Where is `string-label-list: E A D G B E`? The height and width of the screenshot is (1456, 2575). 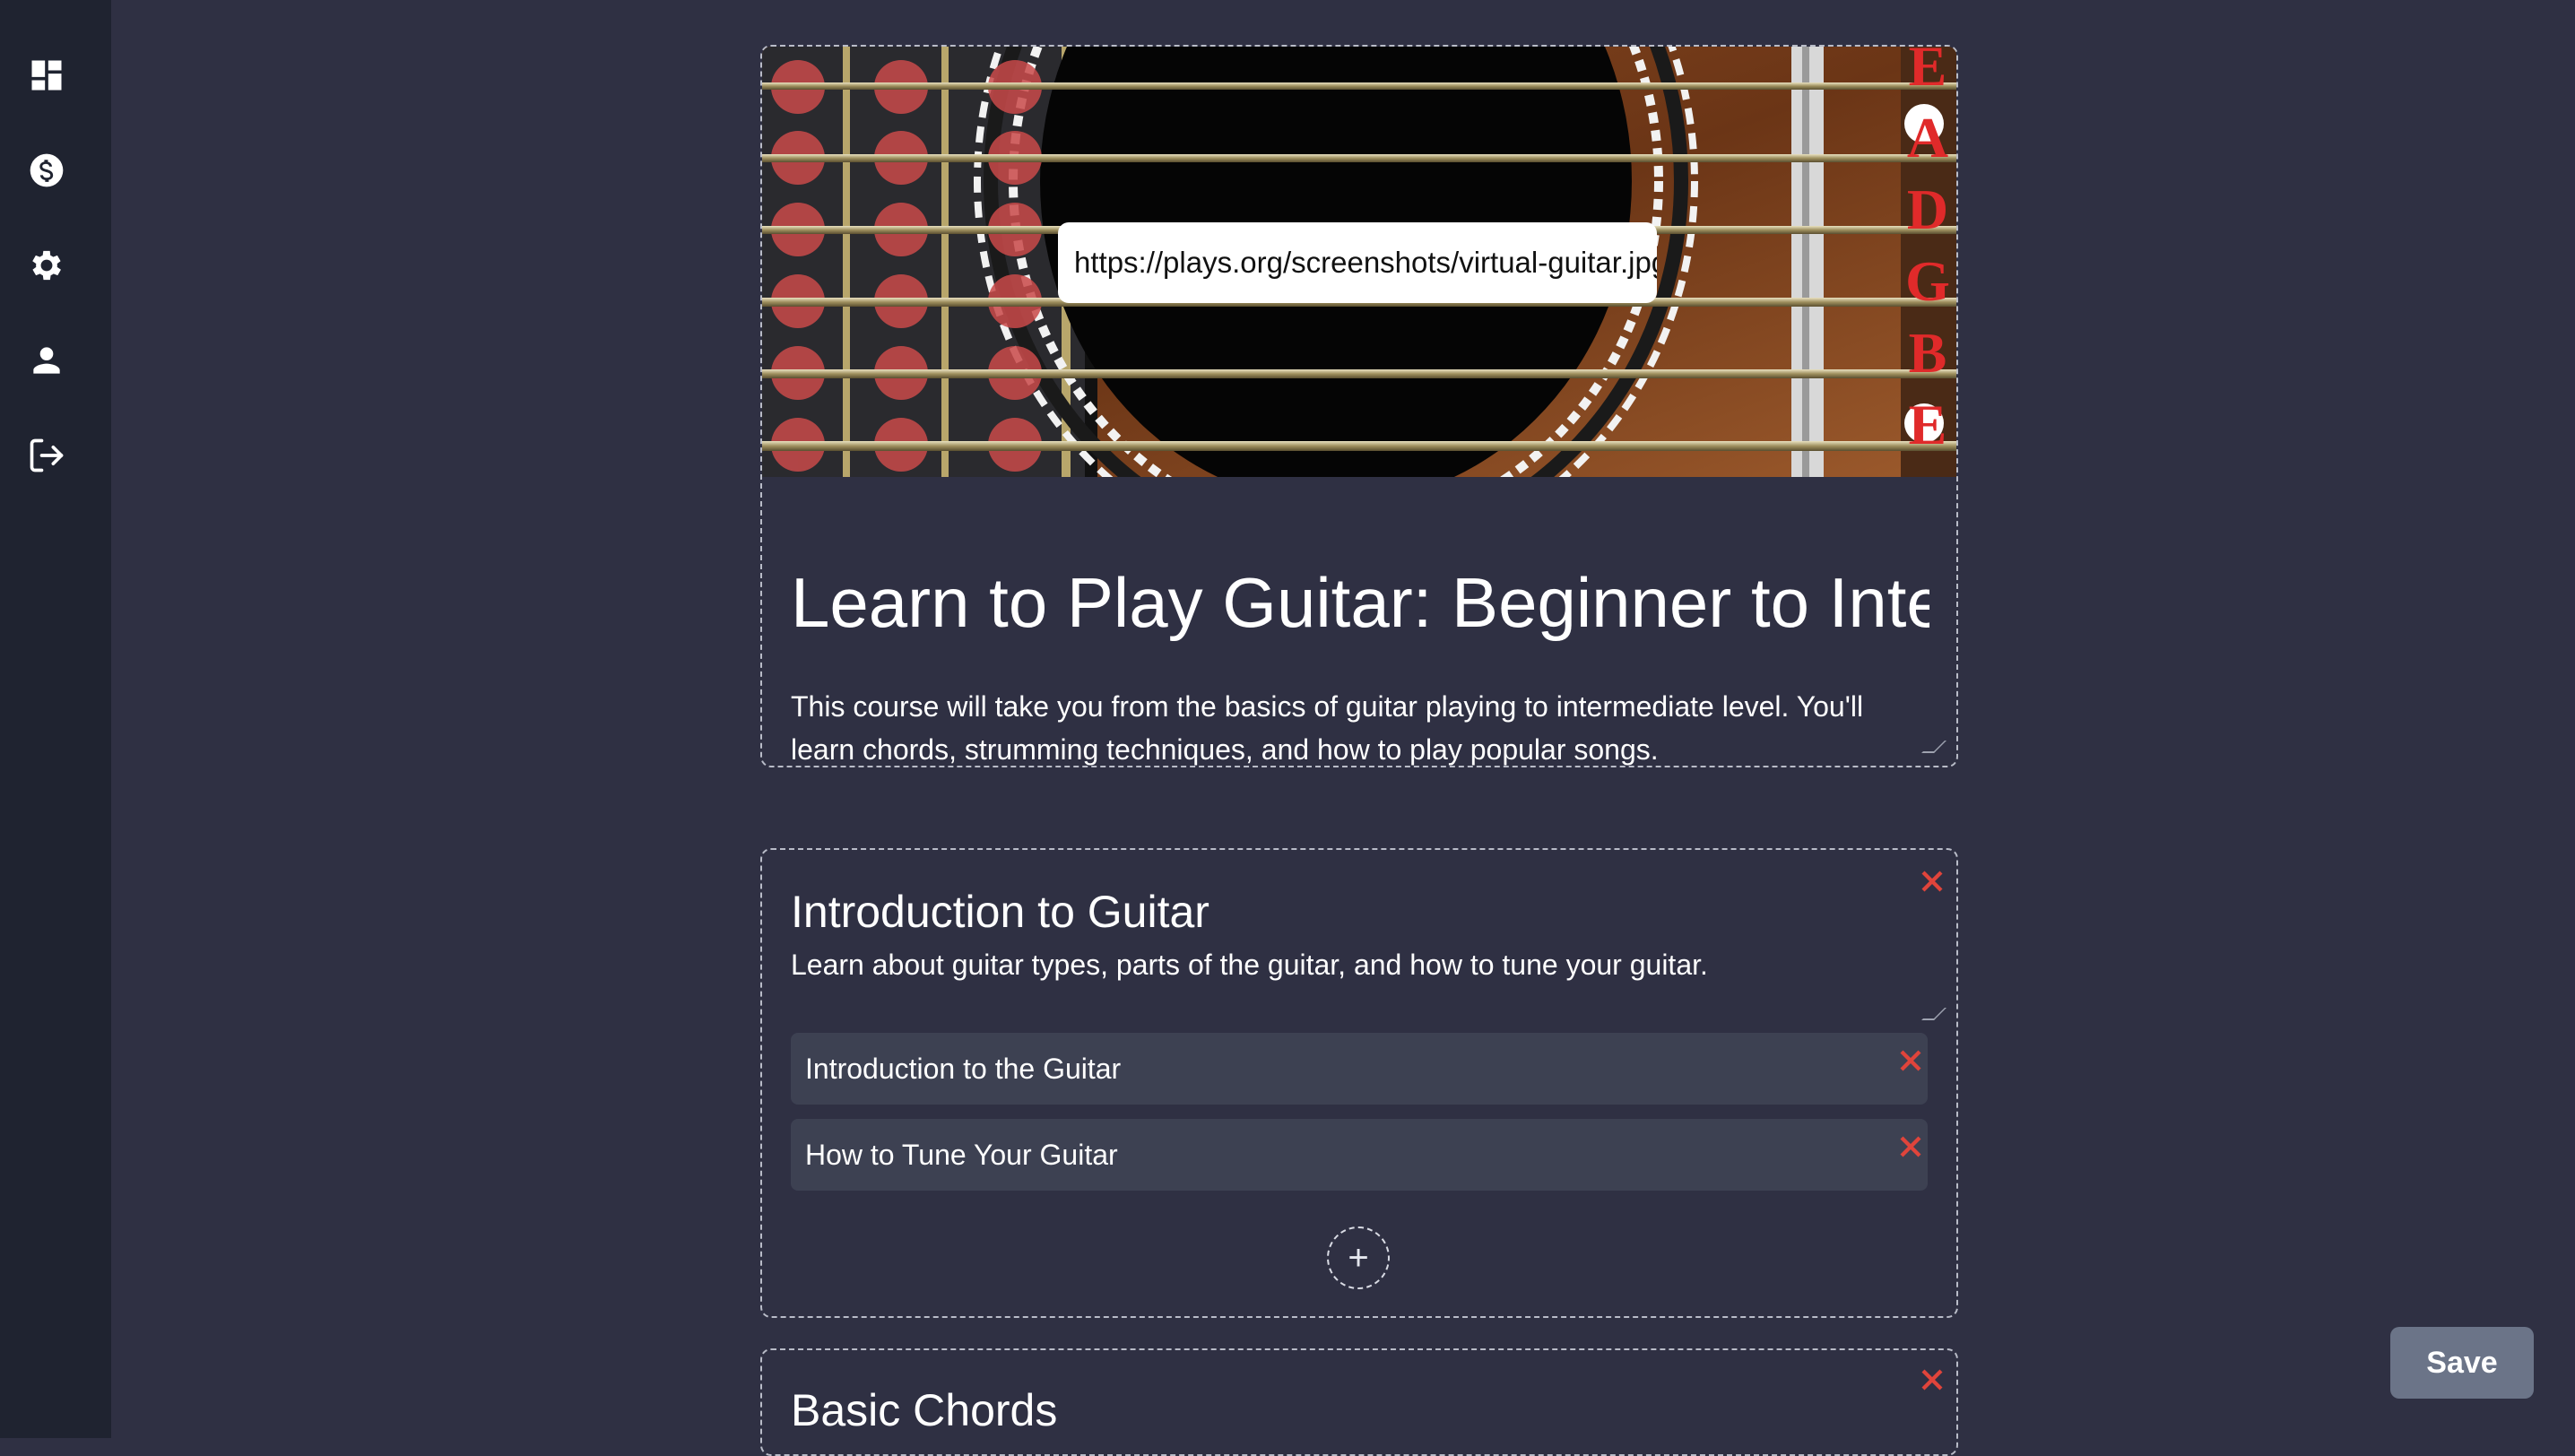 string-label-list: E A D G B E is located at coordinates (1928, 262).